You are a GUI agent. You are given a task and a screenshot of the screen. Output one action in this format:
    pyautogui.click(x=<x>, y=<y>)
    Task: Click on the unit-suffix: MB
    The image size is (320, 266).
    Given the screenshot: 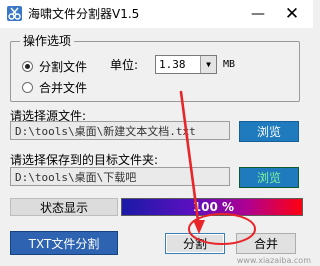 What is the action you would take?
    pyautogui.click(x=229, y=64)
    